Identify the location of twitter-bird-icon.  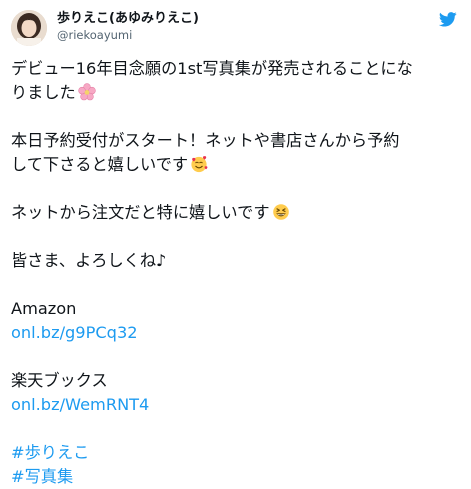
(447, 19).